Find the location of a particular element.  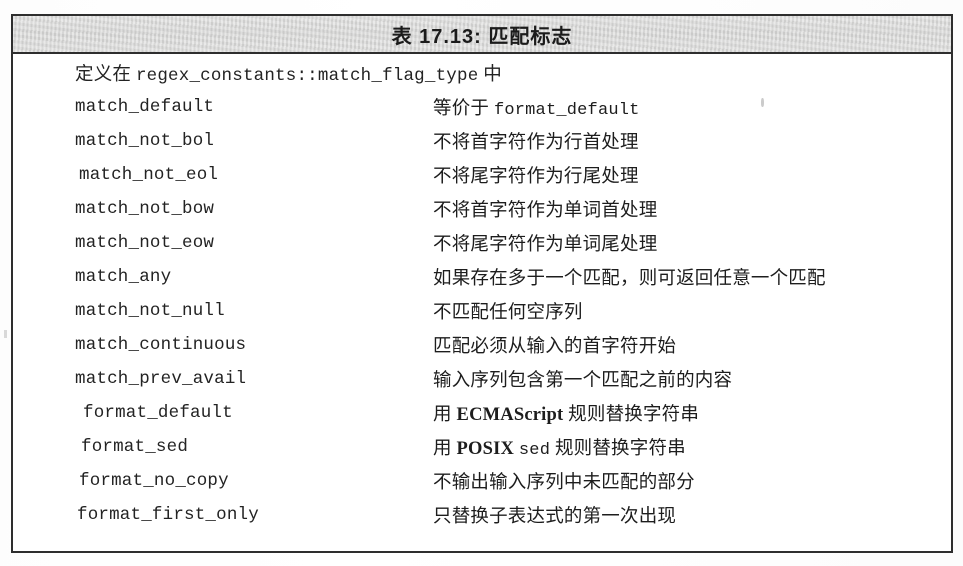

table-row: format_first_only 只替换子表达式的第一次出现 is located at coordinates (482, 515).